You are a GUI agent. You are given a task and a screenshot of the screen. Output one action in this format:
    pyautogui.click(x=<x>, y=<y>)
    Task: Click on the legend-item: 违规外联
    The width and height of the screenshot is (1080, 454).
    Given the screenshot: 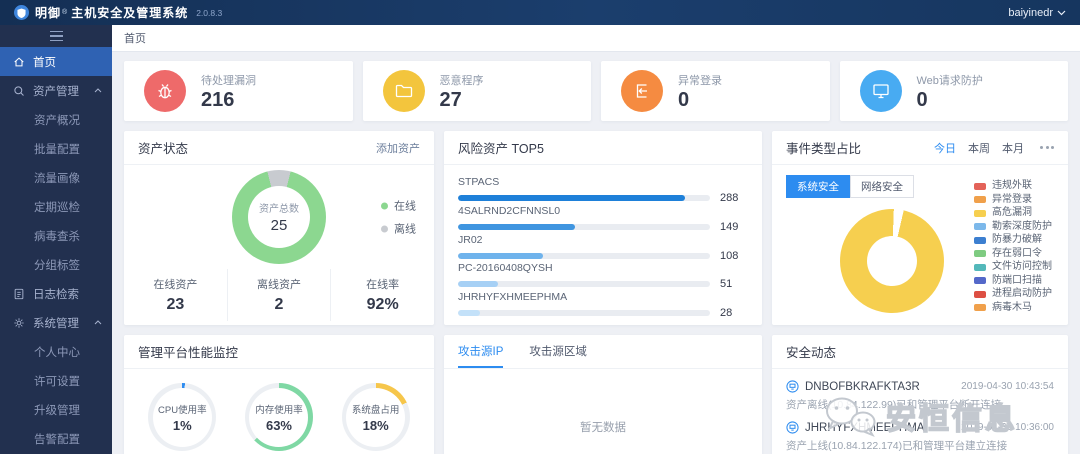 What is the action you would take?
    pyautogui.click(x=1013, y=186)
    